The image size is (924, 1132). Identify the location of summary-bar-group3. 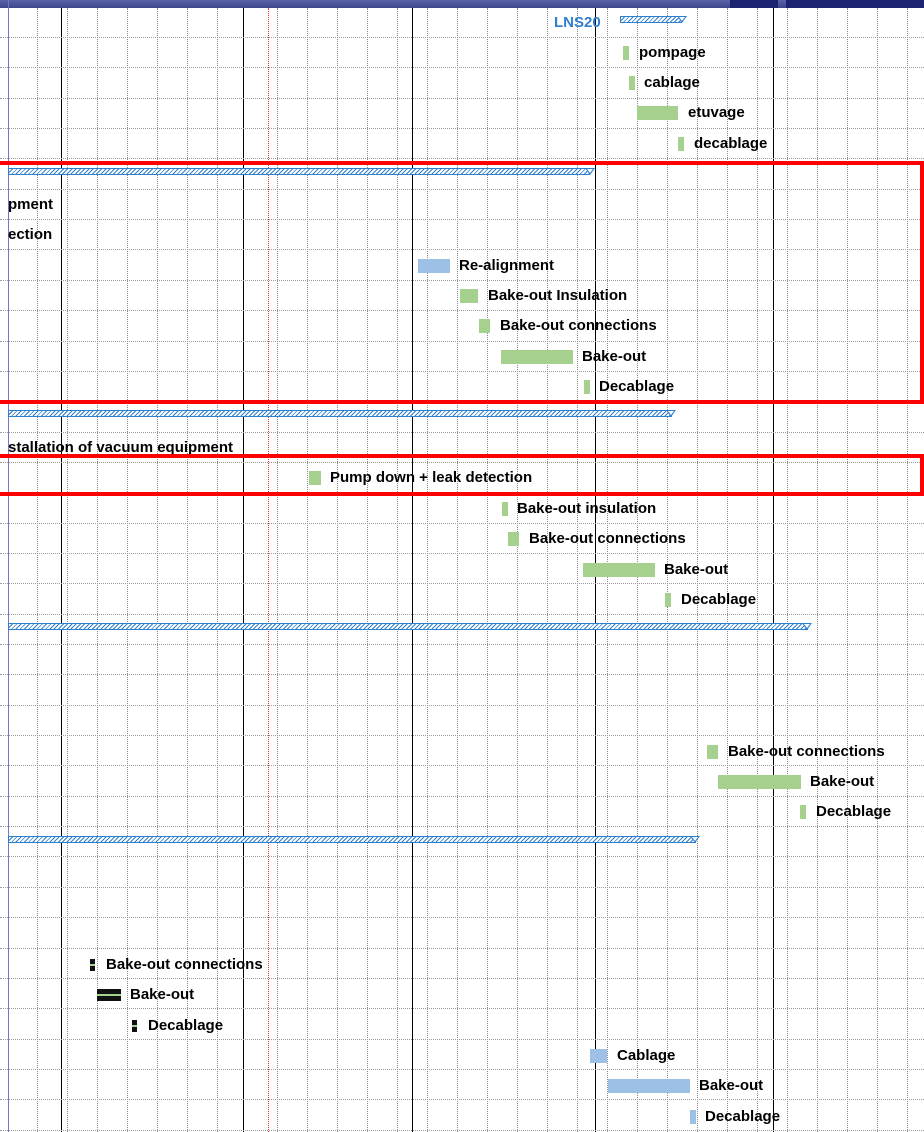
(408, 626).